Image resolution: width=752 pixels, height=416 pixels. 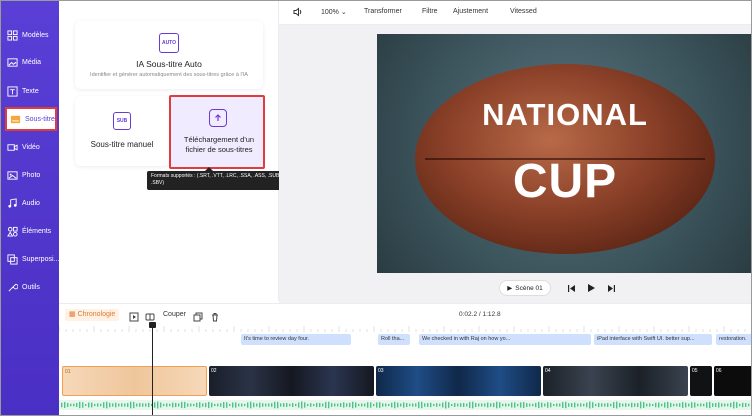 I want to click on rail-item-elements: Éléments, so click(x=30, y=231).